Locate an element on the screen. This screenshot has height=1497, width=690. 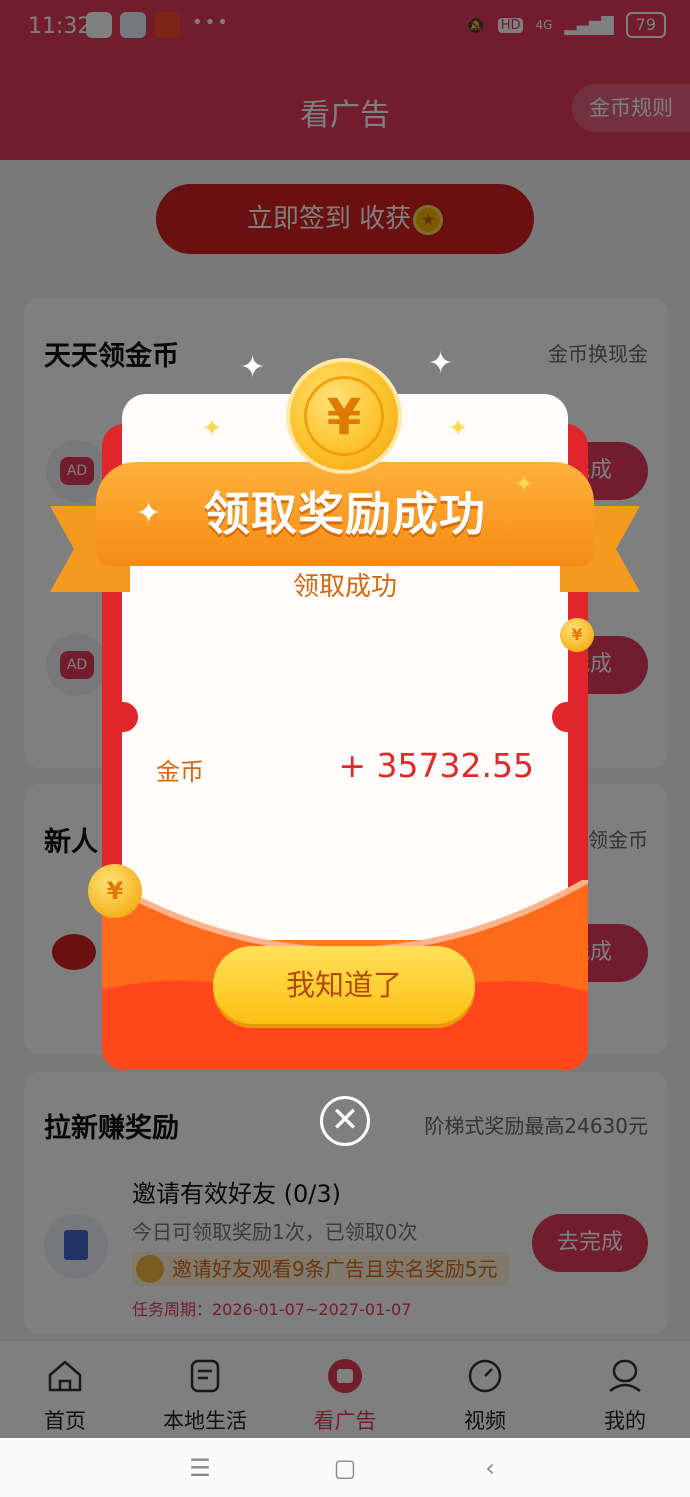
home-square-icon: ▢ is located at coordinates (345, 1468).